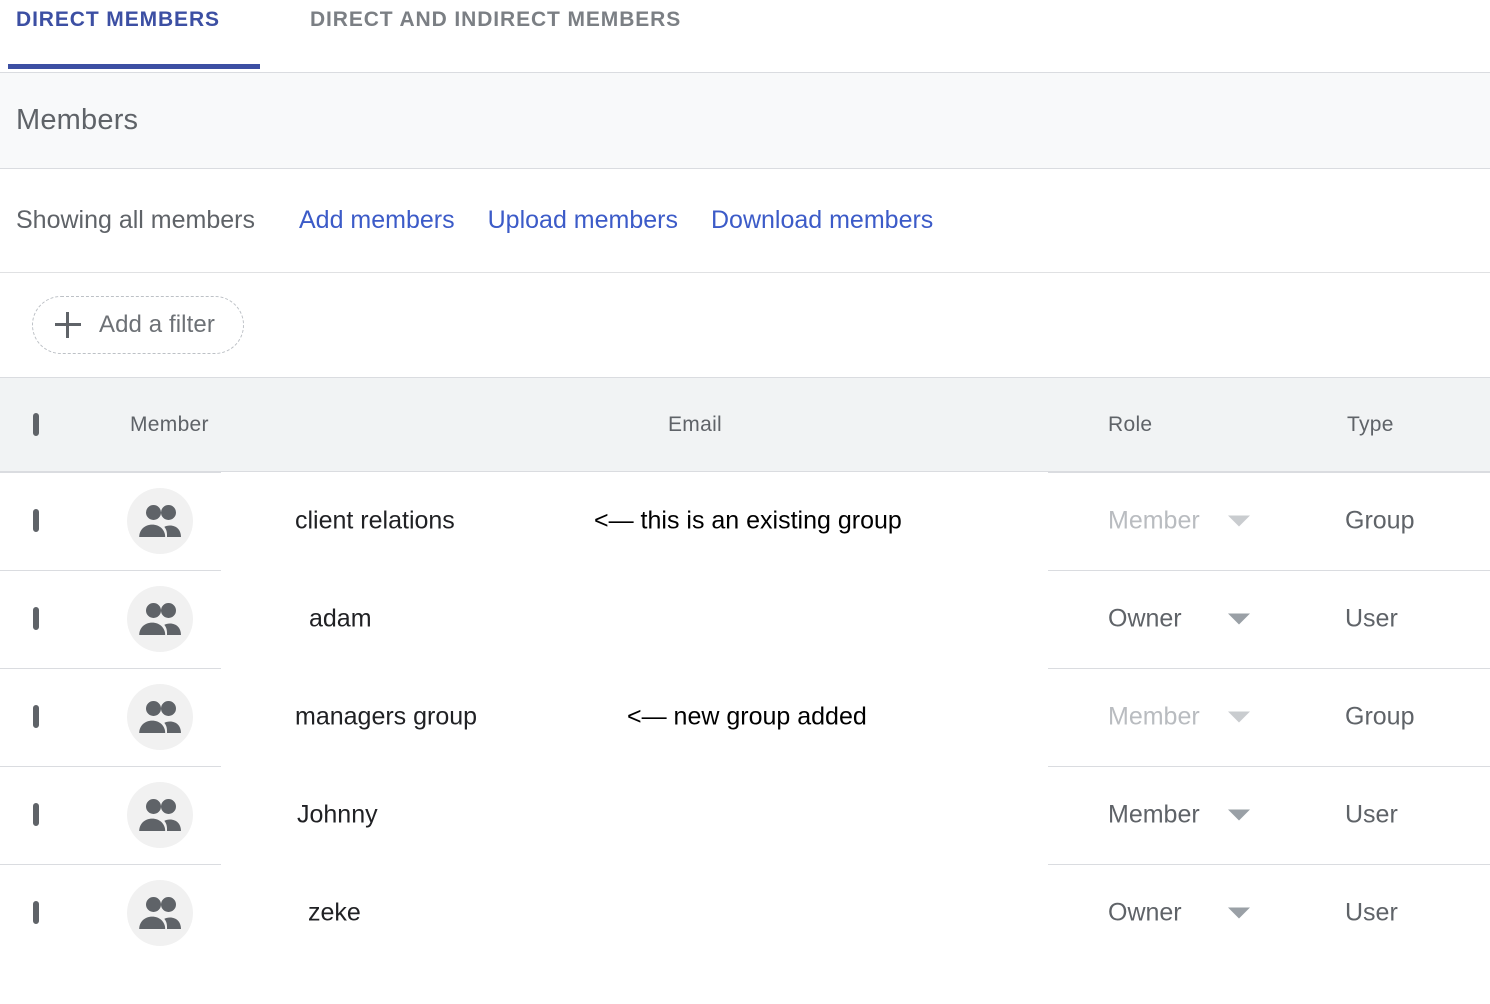  I want to click on add-a-filter-label: Add a filter, so click(157, 324).